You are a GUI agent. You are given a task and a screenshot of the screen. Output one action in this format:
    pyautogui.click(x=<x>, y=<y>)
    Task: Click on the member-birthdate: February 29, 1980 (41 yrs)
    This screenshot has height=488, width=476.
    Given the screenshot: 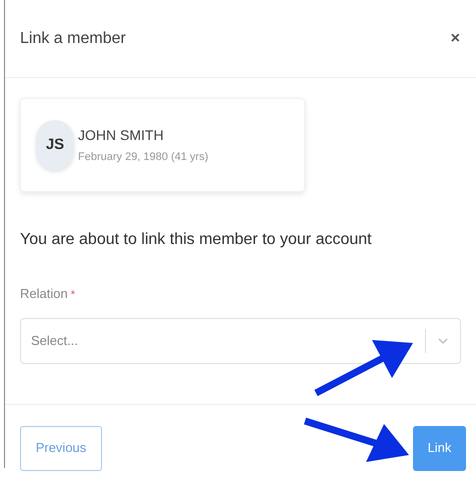 What is the action you would take?
    pyautogui.click(x=143, y=157)
    